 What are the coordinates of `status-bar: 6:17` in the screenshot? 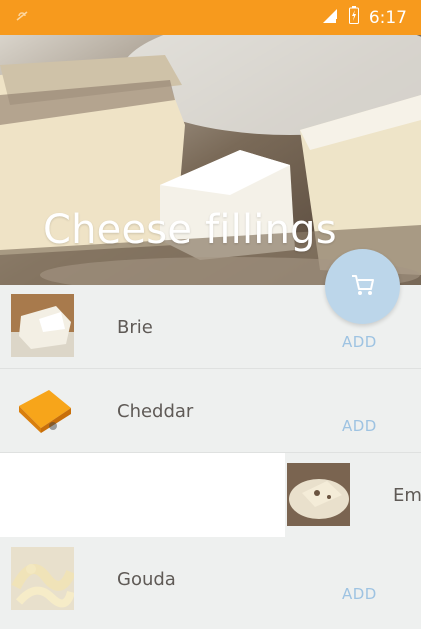 It's located at (210, 17).